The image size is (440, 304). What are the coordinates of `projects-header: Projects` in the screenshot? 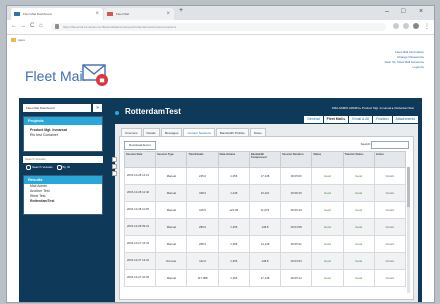 It's located at (63, 121).